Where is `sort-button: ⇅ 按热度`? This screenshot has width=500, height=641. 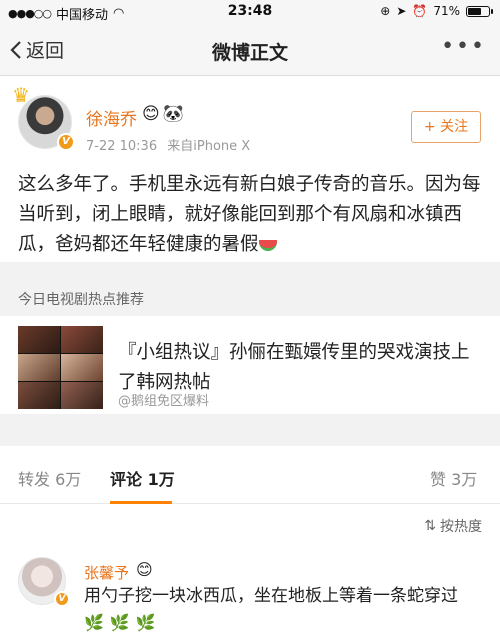
sort-button: ⇅ 按热度 is located at coordinates (453, 526).